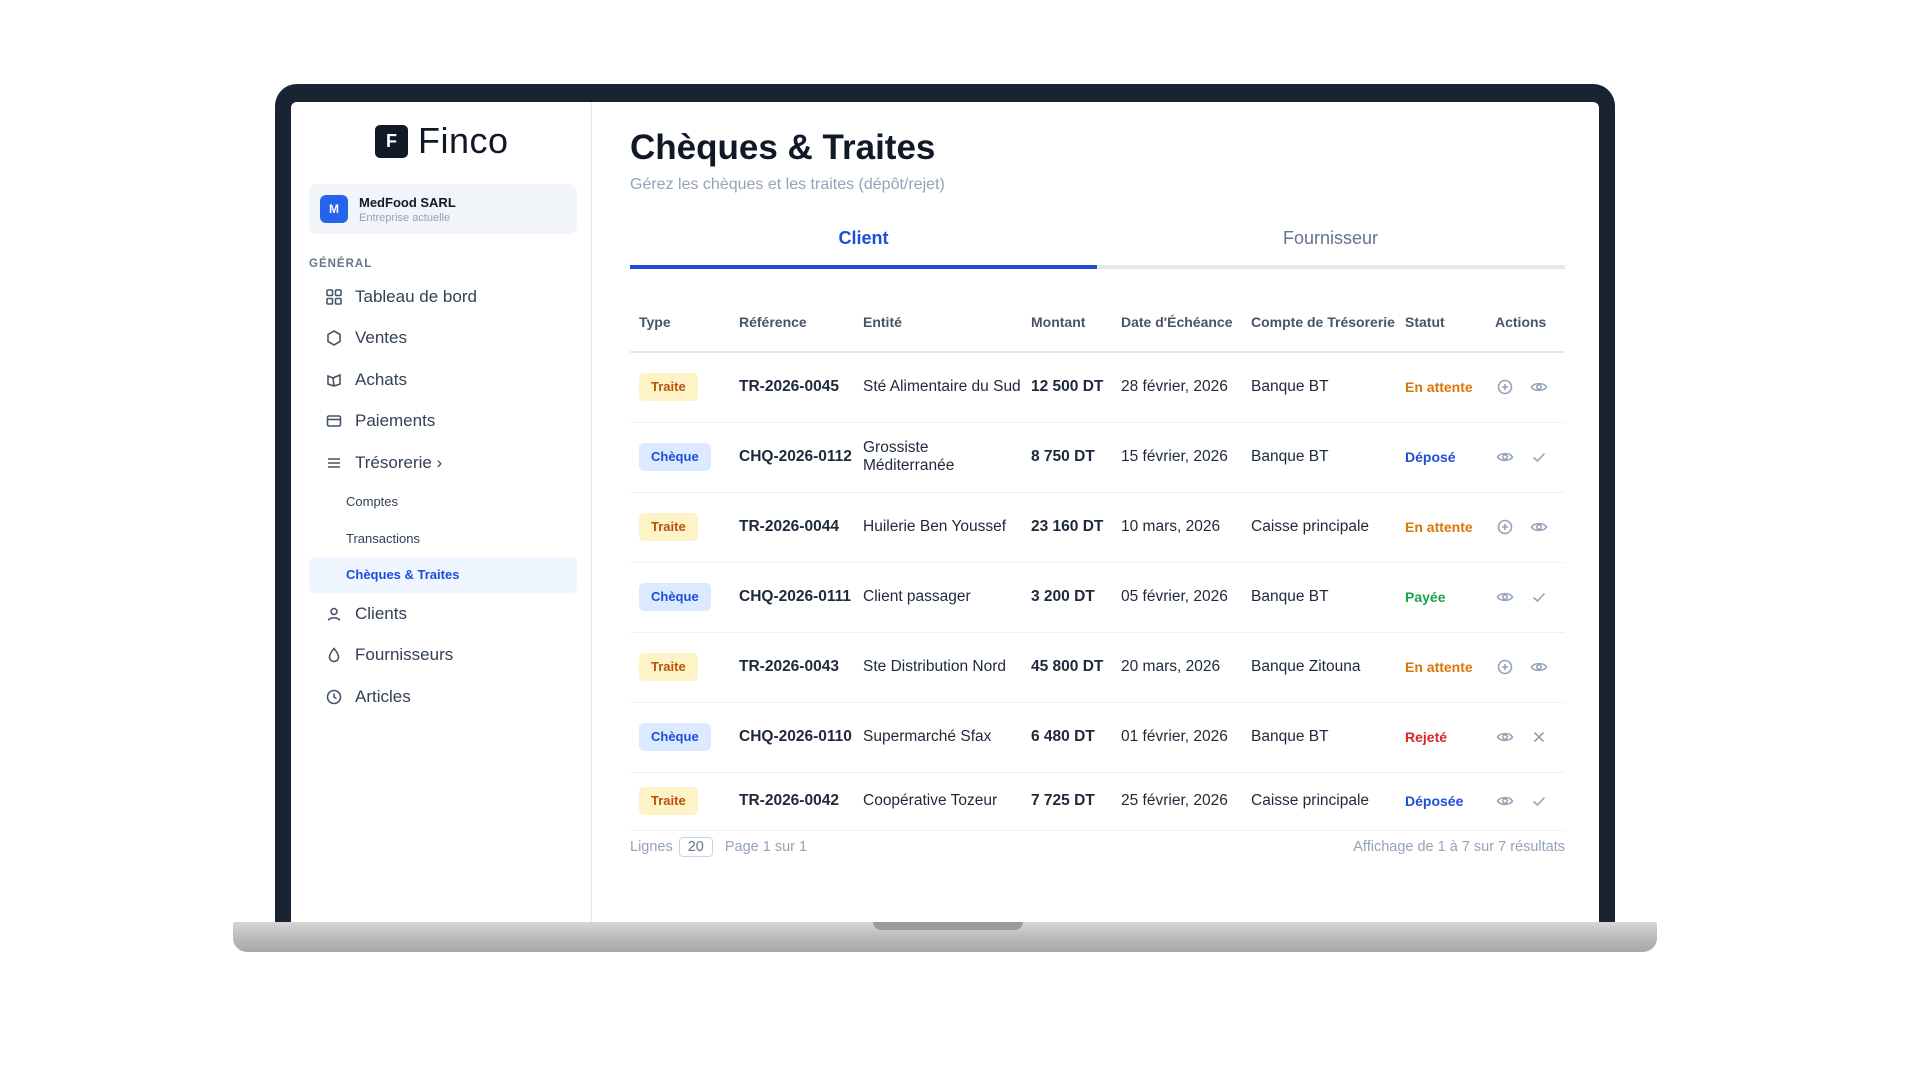 The image size is (1920, 1076). Describe the element at coordinates (792, 737) in the screenshot. I see `cell-reference: CHQ-2026-0110` at that location.